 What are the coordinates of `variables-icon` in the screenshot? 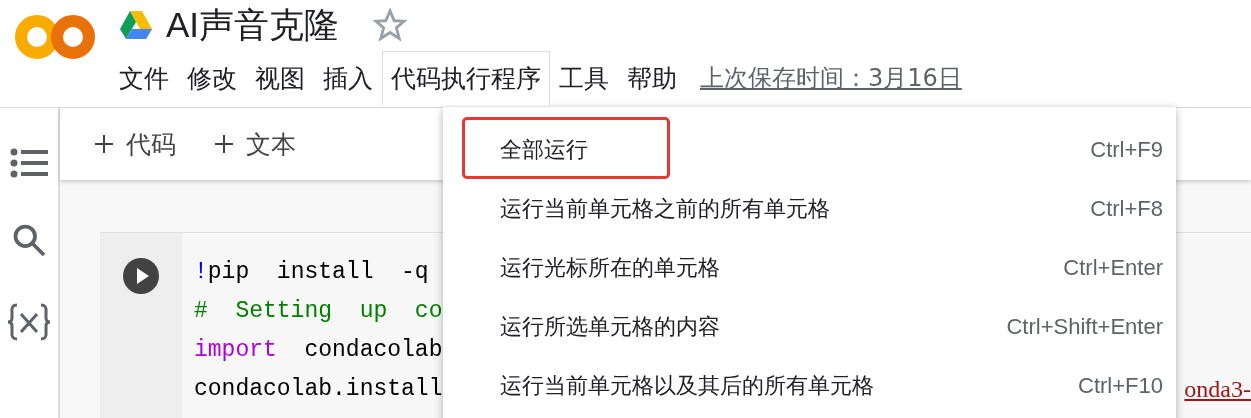 It's located at (29, 322).